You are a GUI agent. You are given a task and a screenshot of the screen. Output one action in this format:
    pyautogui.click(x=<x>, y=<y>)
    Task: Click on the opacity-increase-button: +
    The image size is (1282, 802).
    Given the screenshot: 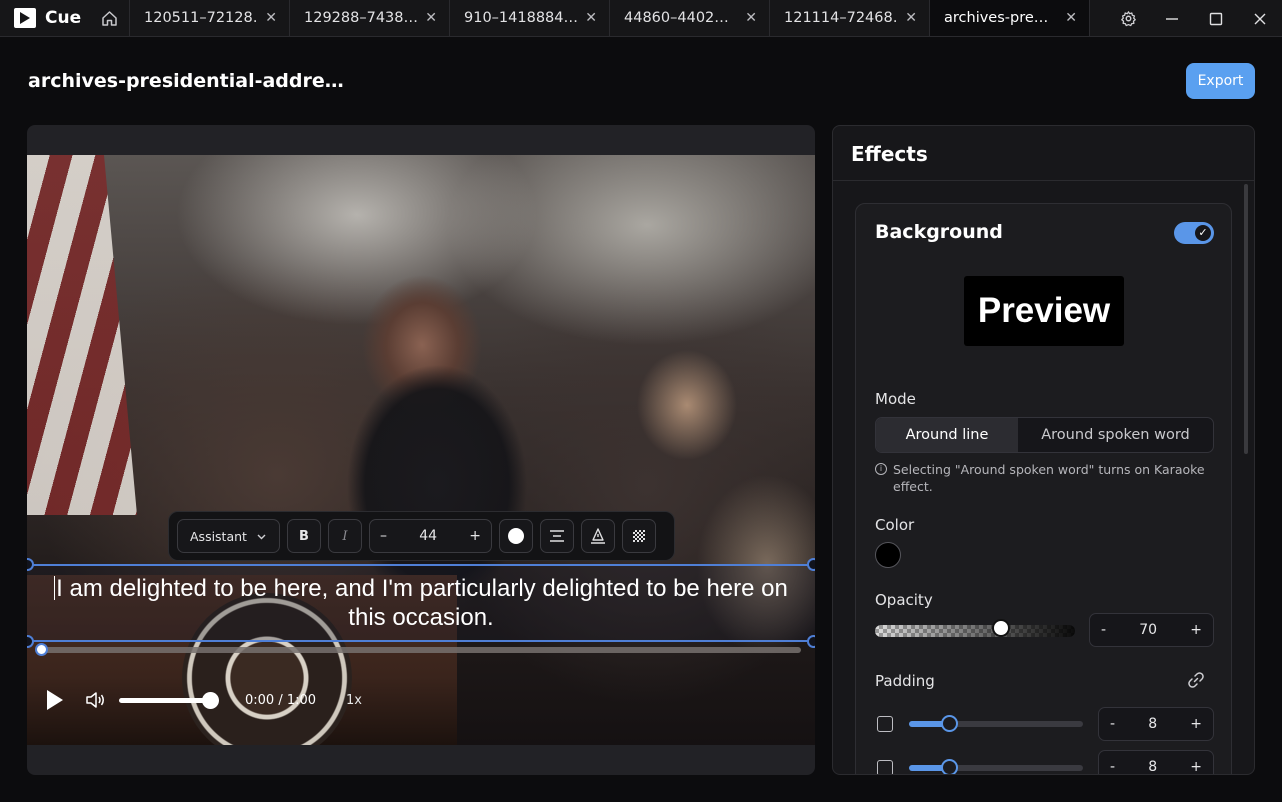 What is the action you would take?
    pyautogui.click(x=1196, y=630)
    